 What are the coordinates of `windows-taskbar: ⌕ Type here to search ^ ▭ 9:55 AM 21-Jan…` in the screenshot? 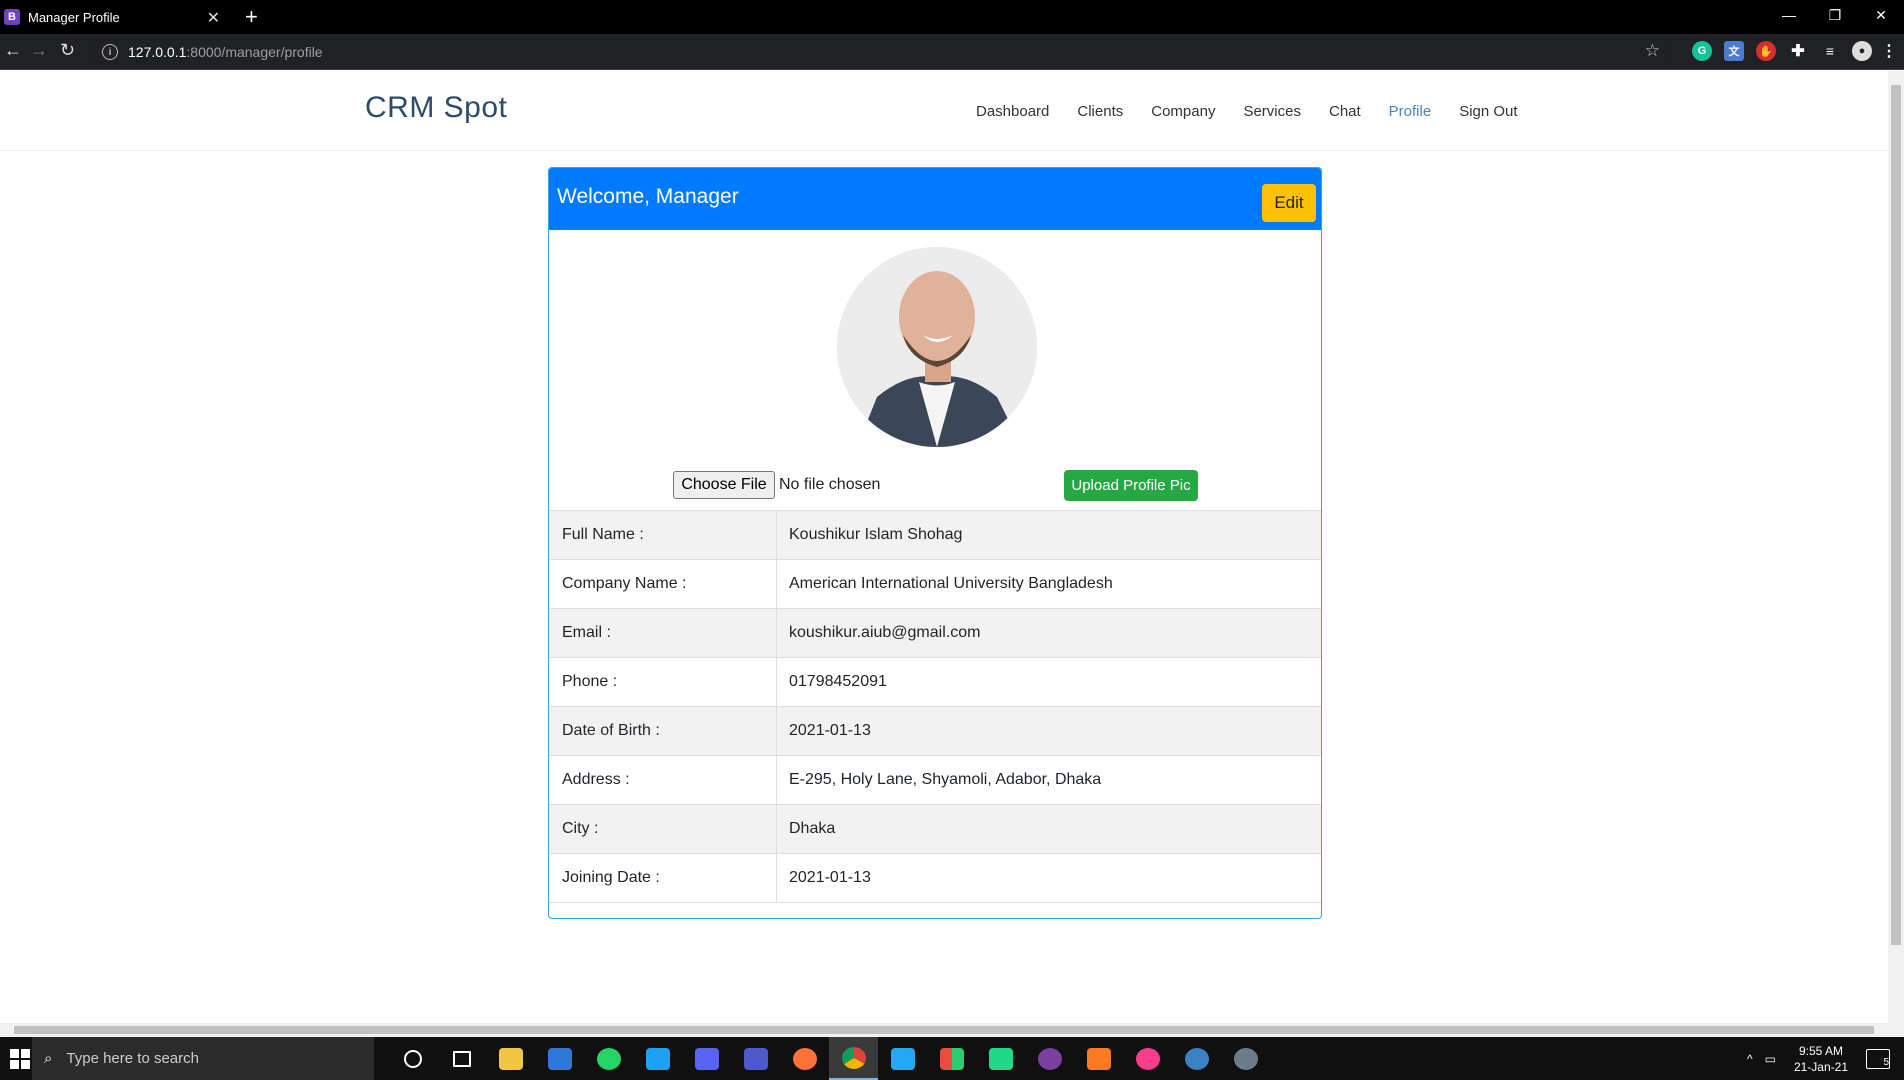 It's located at (952, 1058).